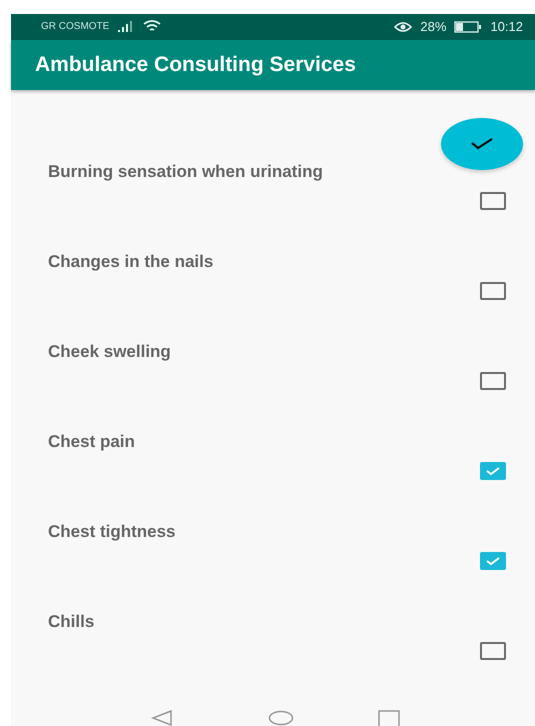  I want to click on recents-icon, so click(389, 718).